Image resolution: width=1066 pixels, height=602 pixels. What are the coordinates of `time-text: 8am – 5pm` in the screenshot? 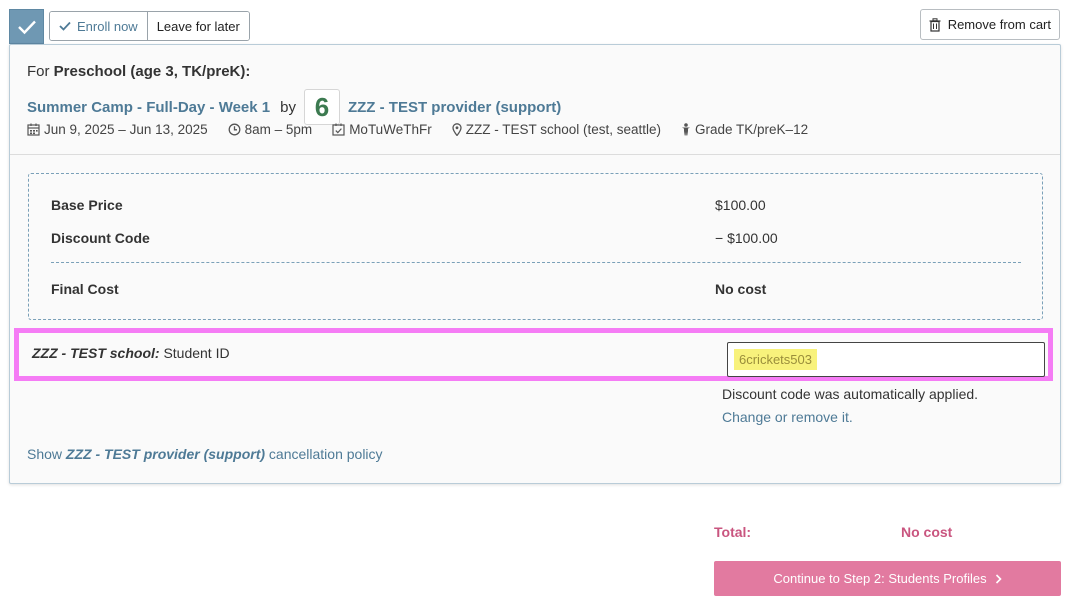 It's located at (278, 129).